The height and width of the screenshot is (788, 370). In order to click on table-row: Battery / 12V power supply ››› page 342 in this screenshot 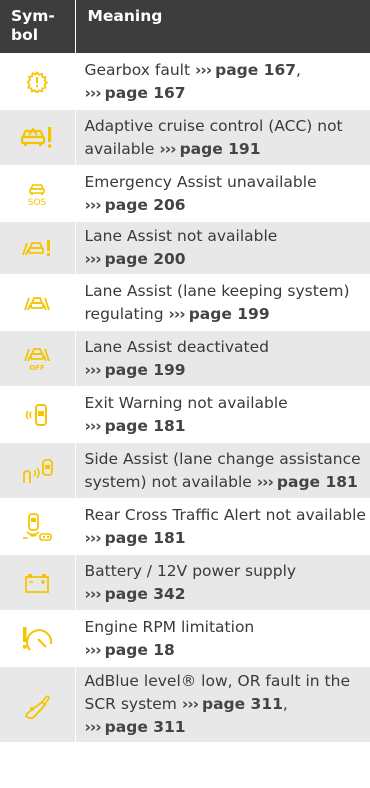, I will do `click(185, 582)`.